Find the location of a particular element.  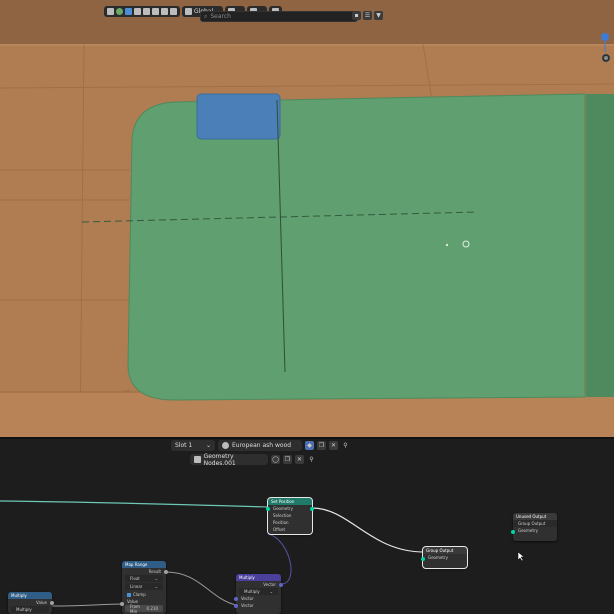

snap-toggle-group is located at coordinates (142, 11).